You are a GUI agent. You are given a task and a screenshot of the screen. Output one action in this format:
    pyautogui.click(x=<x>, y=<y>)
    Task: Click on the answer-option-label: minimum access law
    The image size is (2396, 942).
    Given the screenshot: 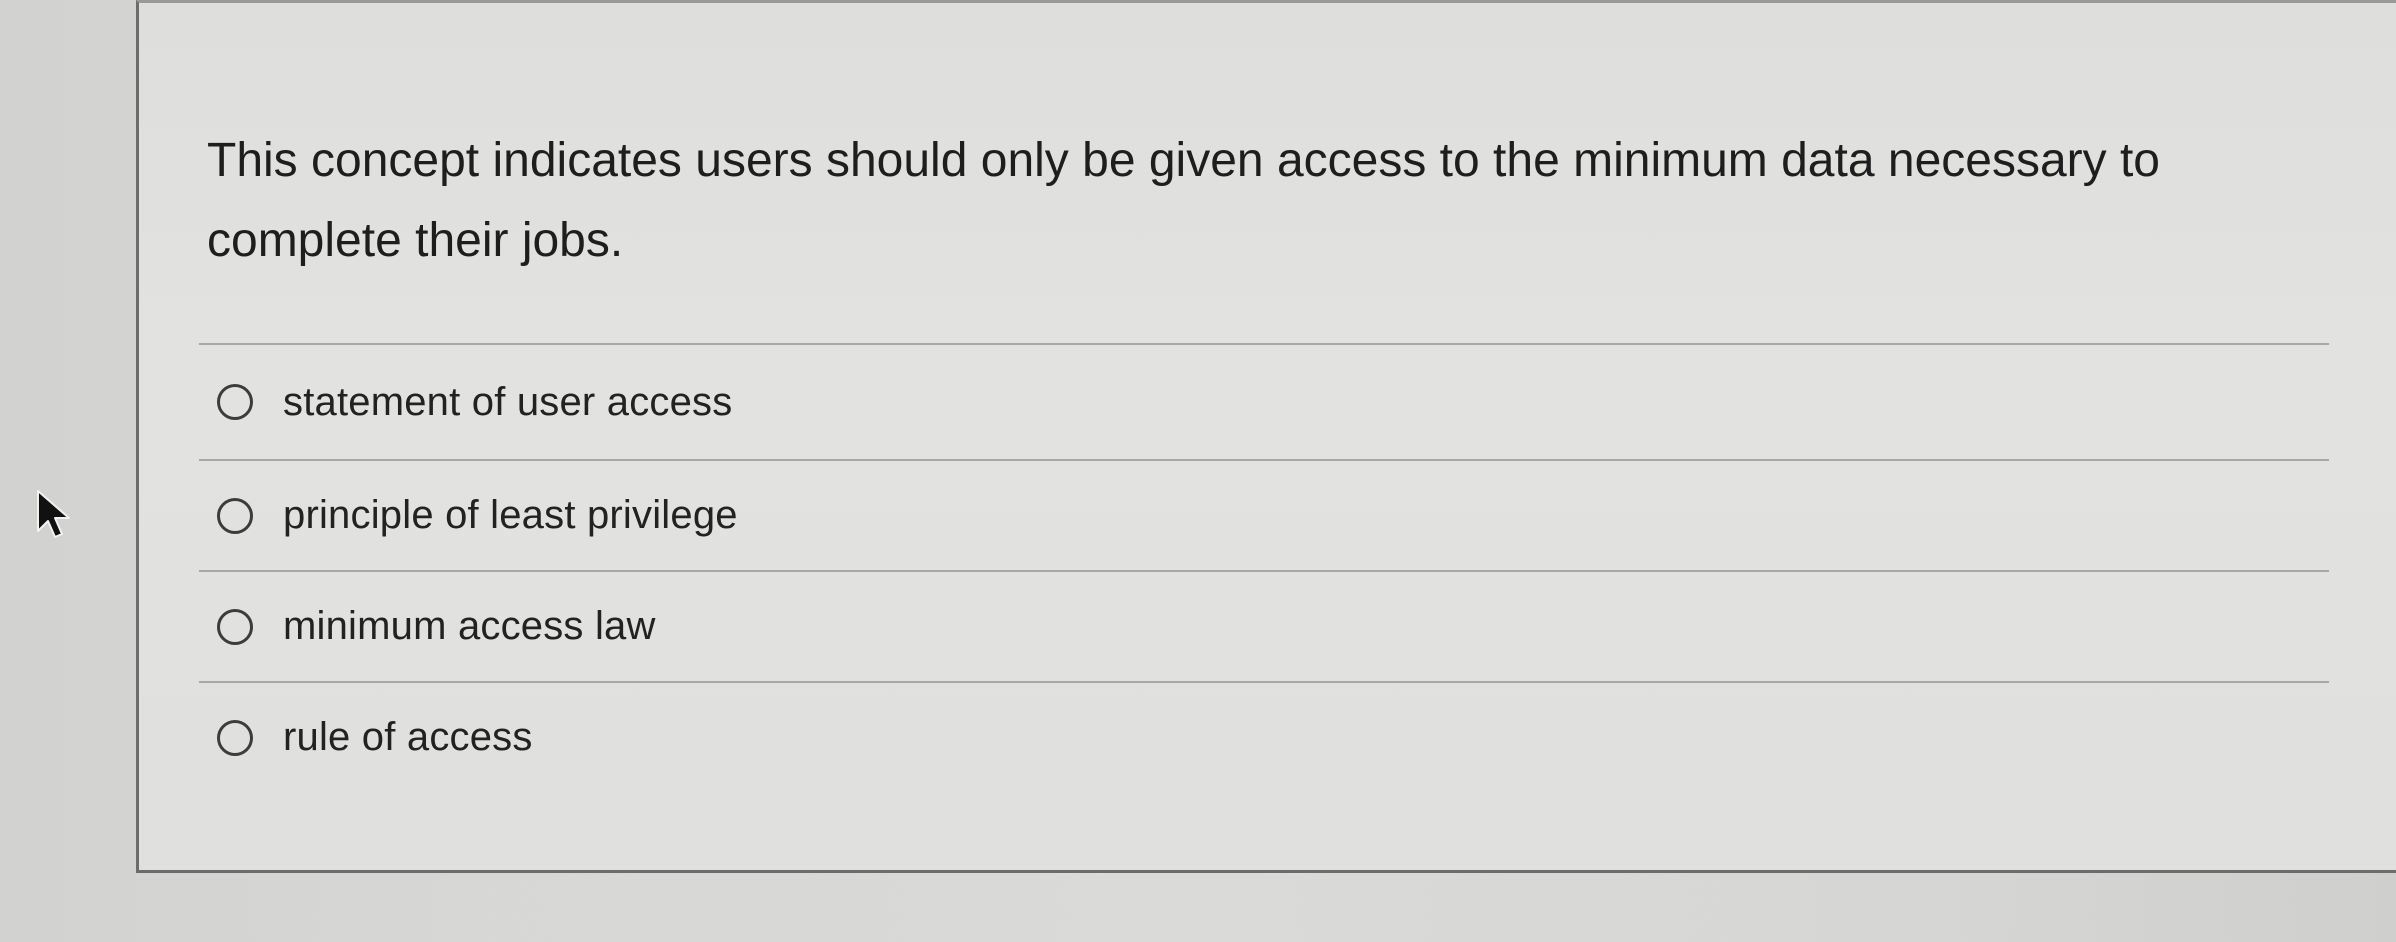 What is the action you would take?
    pyautogui.click(x=469, y=626)
    